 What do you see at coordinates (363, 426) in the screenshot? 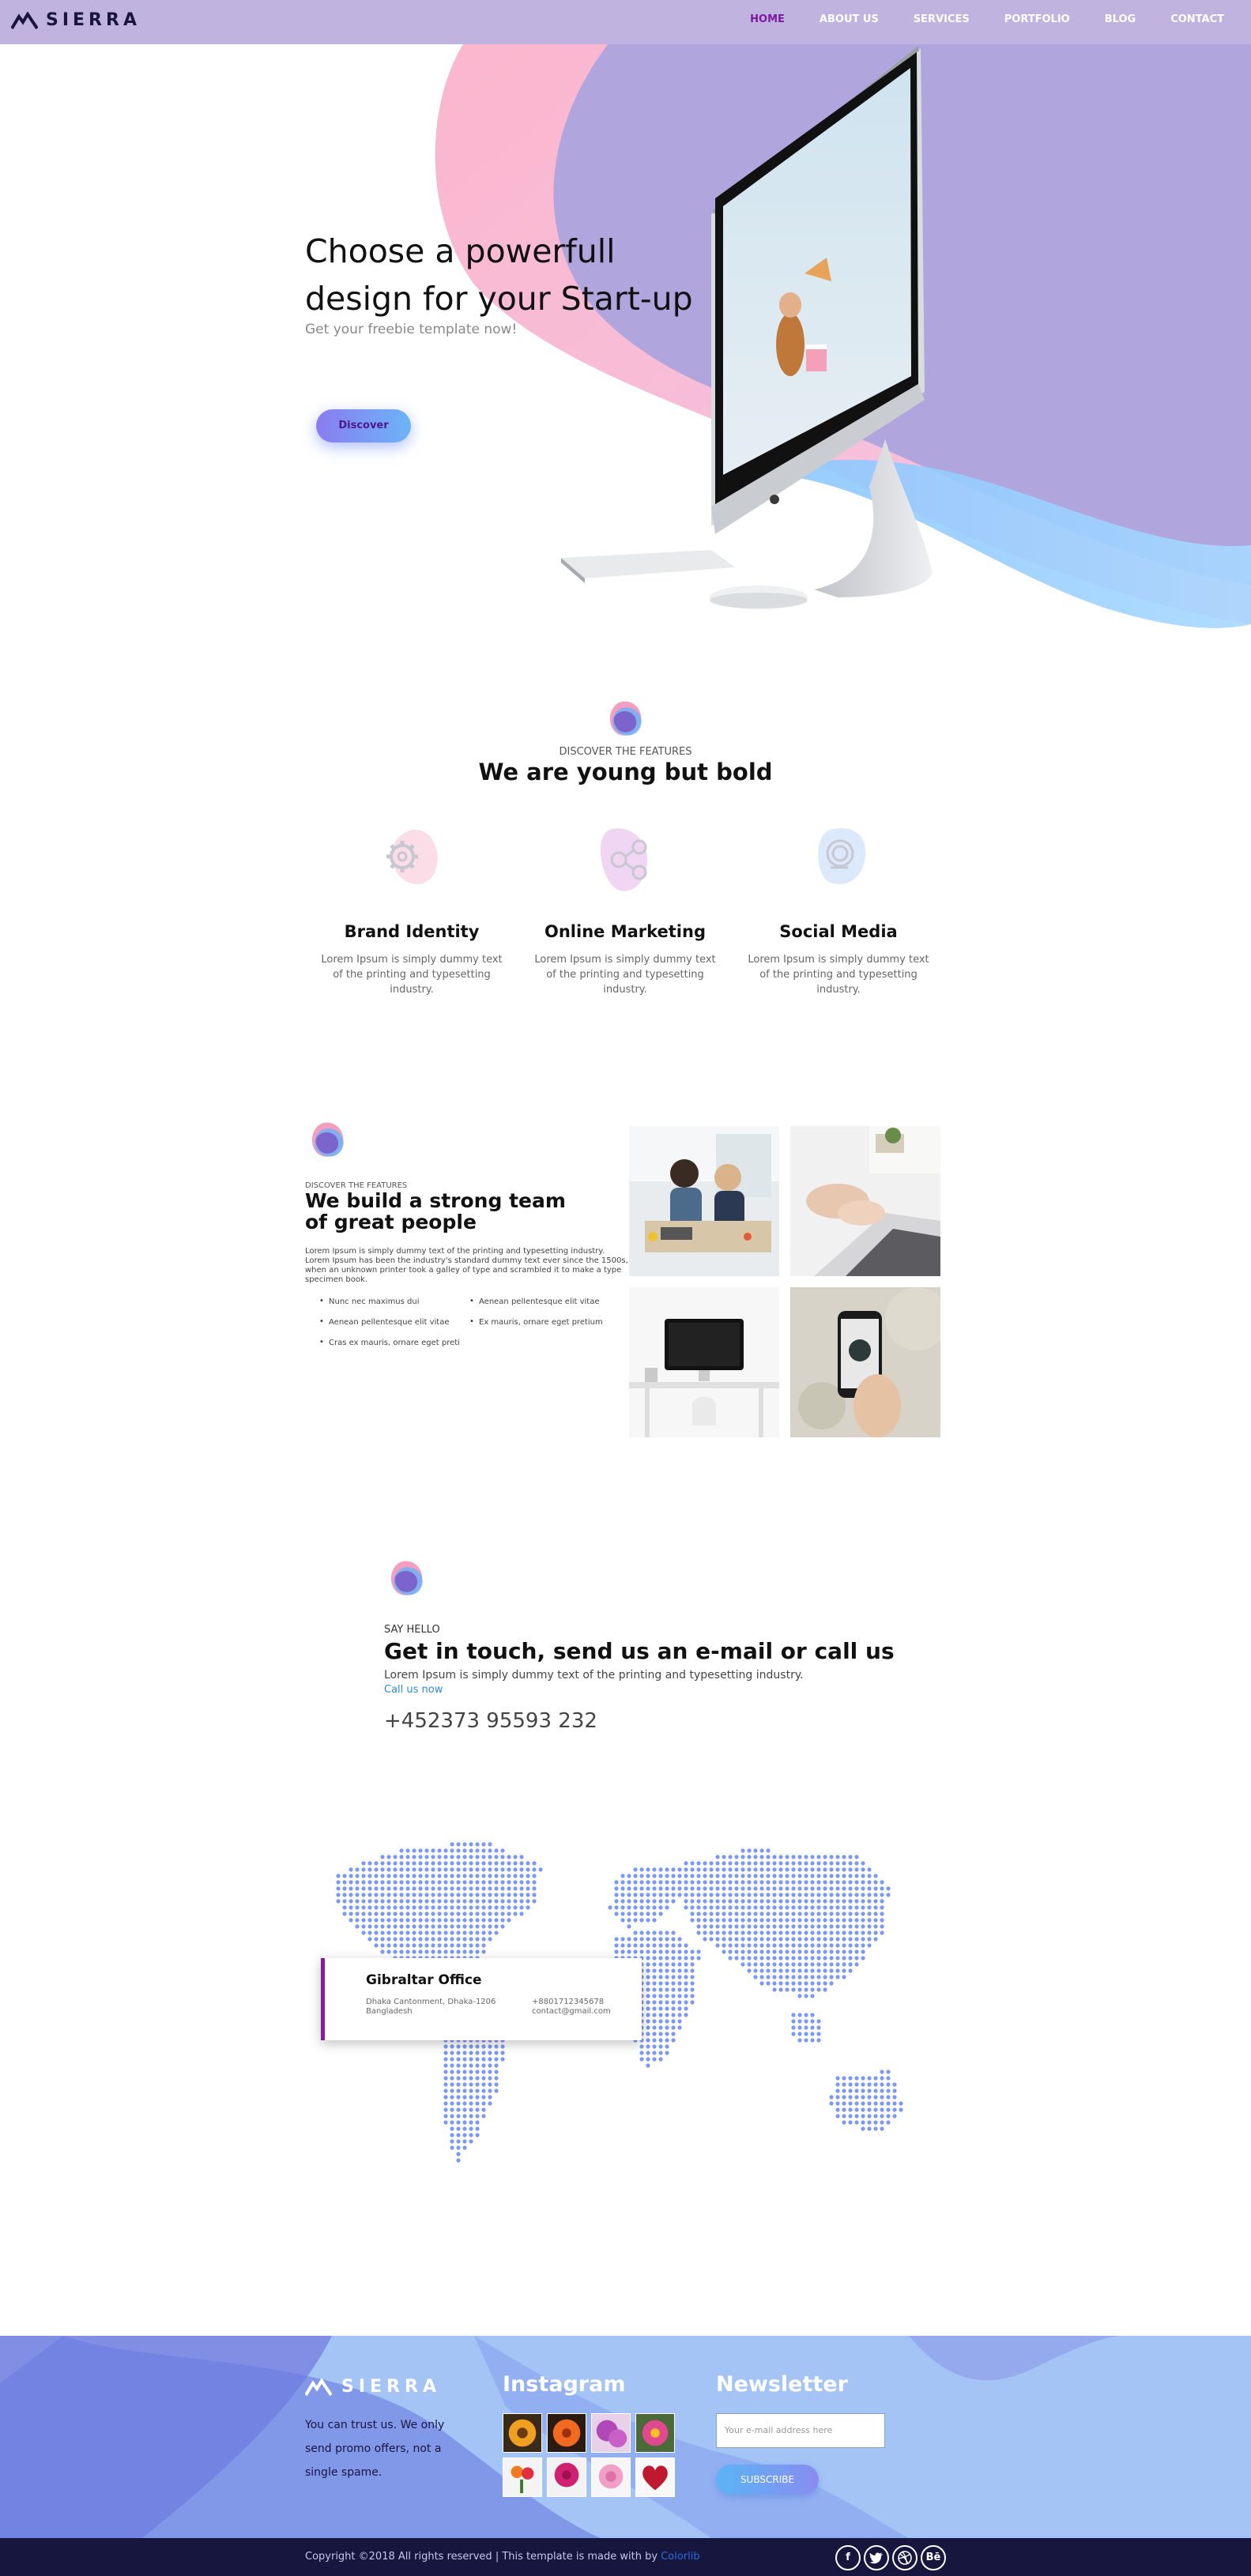
I see `discover-button: Discover` at bounding box center [363, 426].